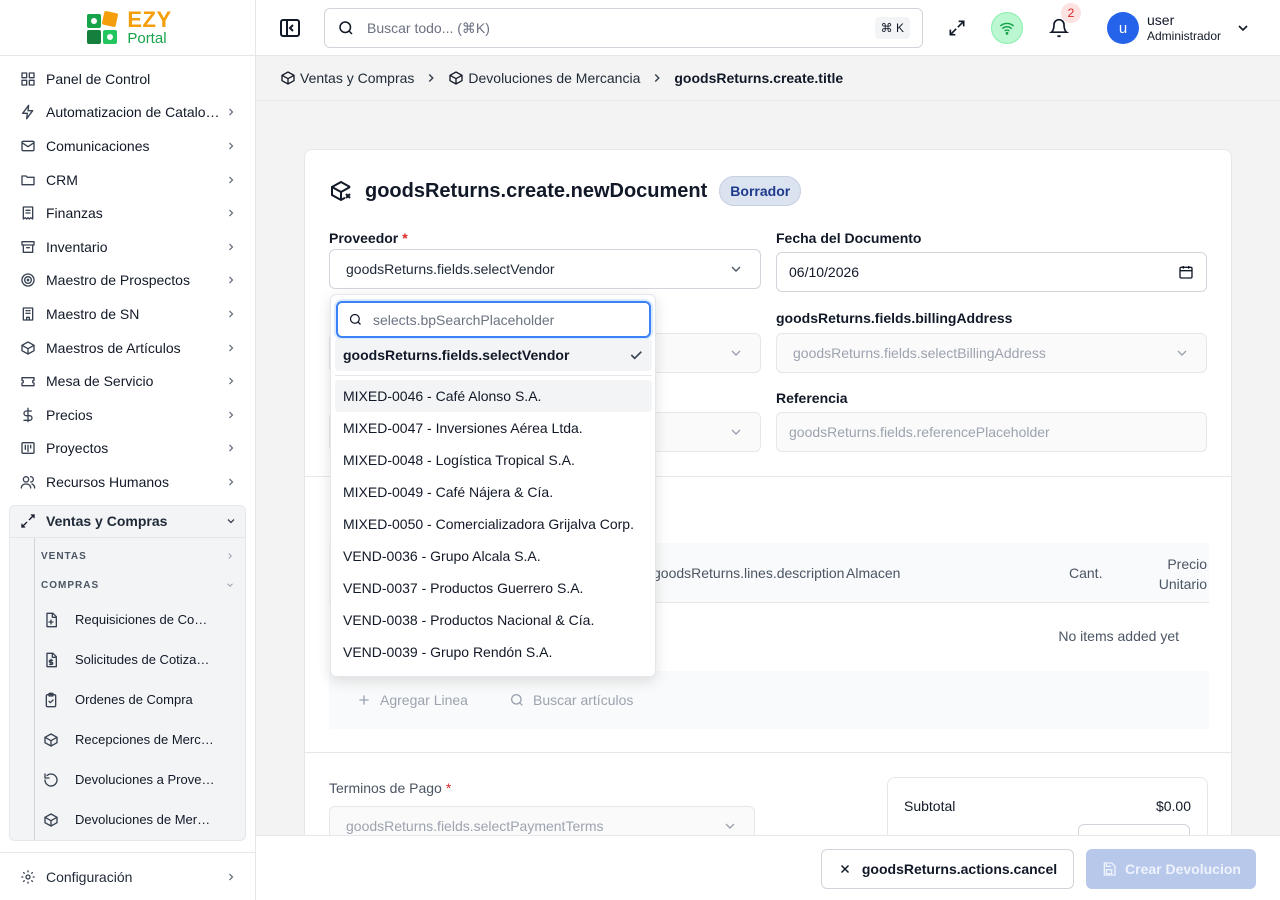 Image resolution: width=1280 pixels, height=900 pixels. What do you see at coordinates (127, 213) in the screenshot?
I see `sidebar-item-finanzas: Finanzas` at bounding box center [127, 213].